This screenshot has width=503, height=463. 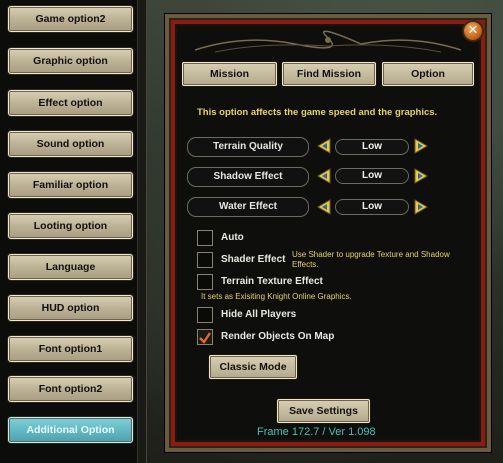 I want to click on shadow-effect-label: Shadow Effect, so click(x=248, y=177).